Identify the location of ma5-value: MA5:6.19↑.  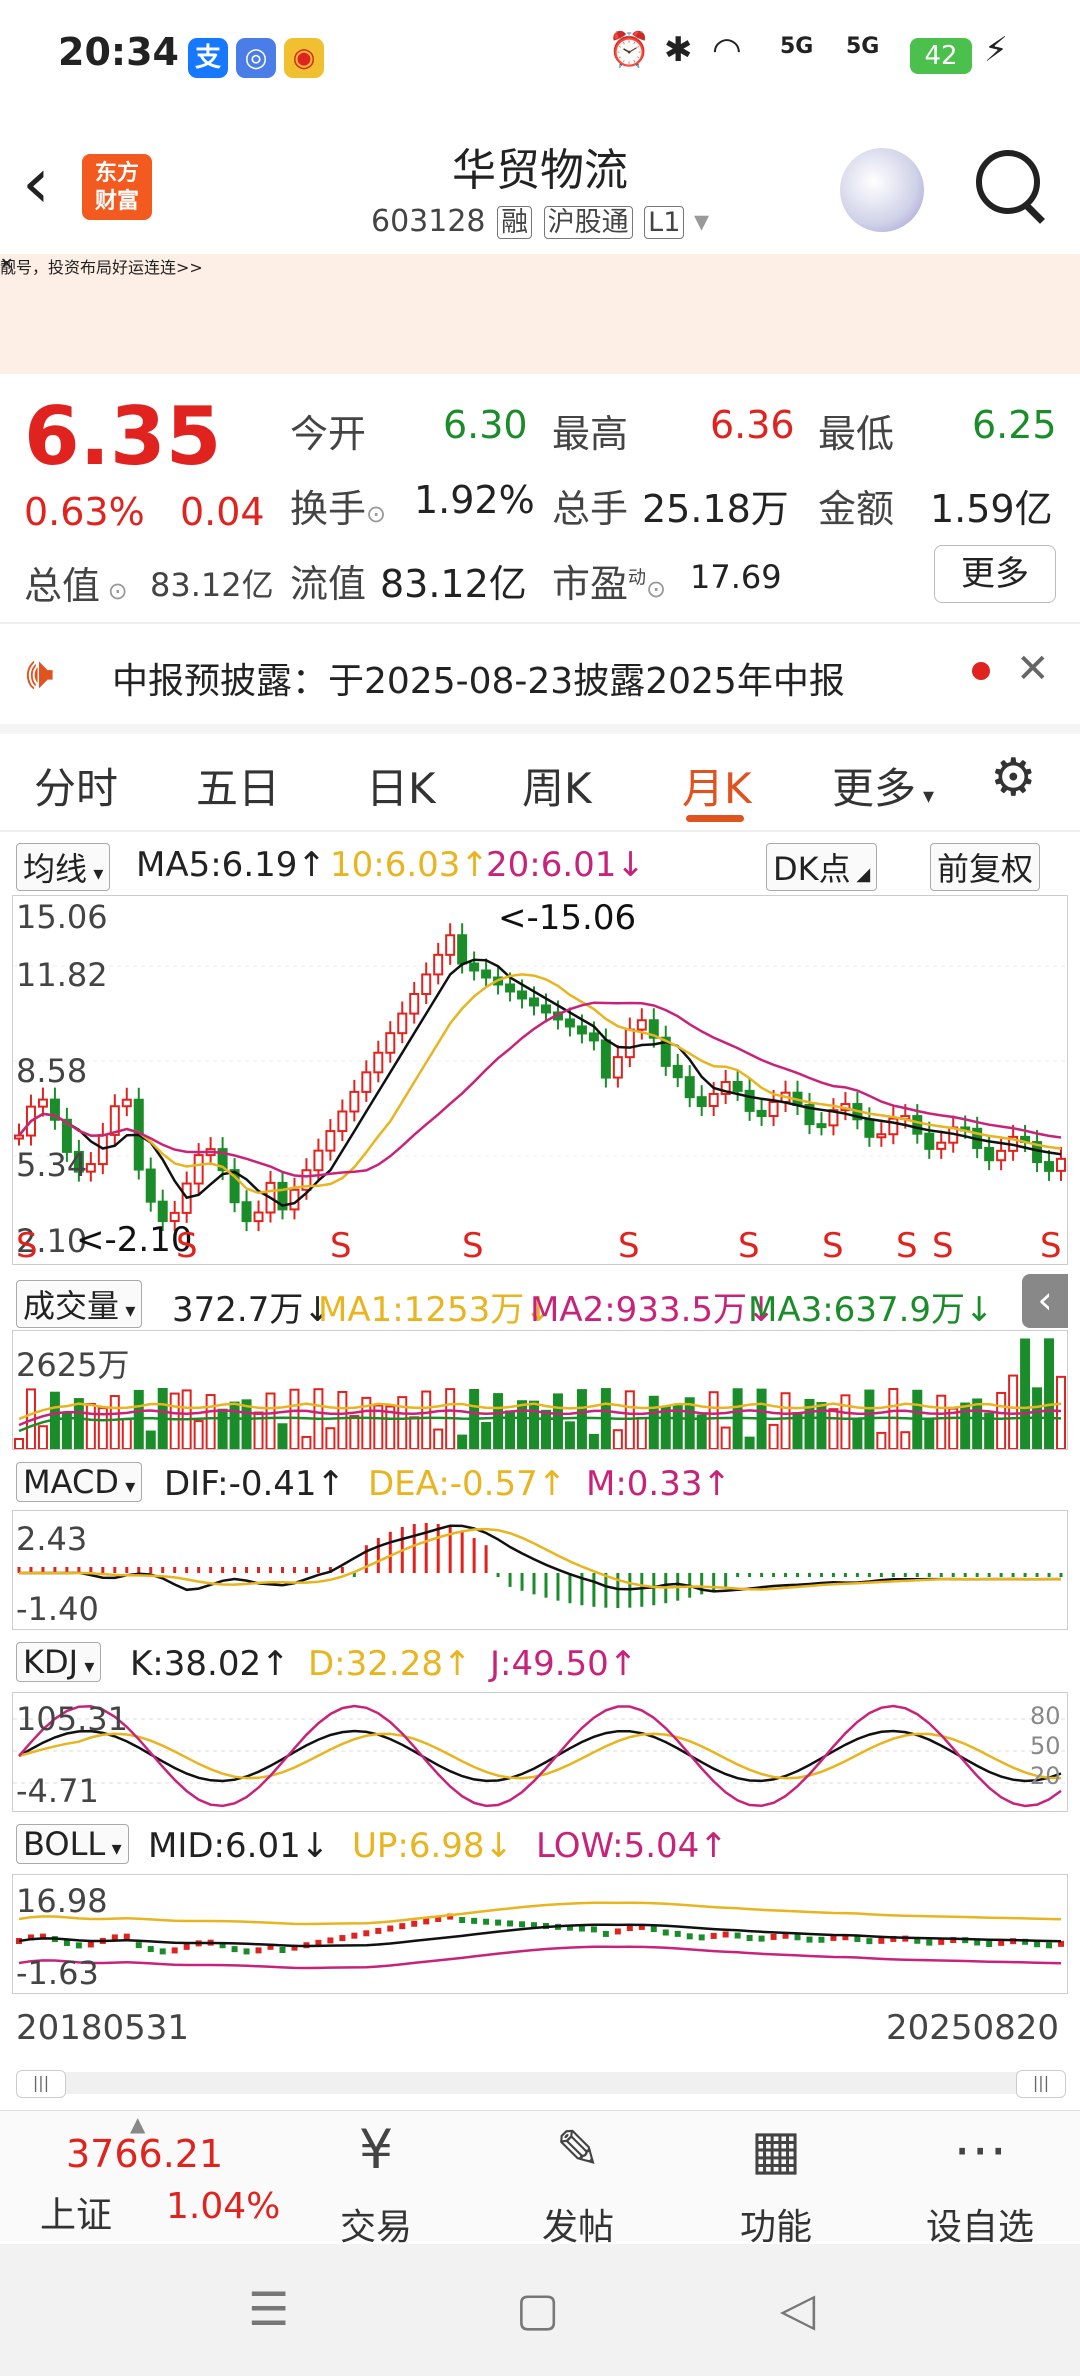
(231, 865).